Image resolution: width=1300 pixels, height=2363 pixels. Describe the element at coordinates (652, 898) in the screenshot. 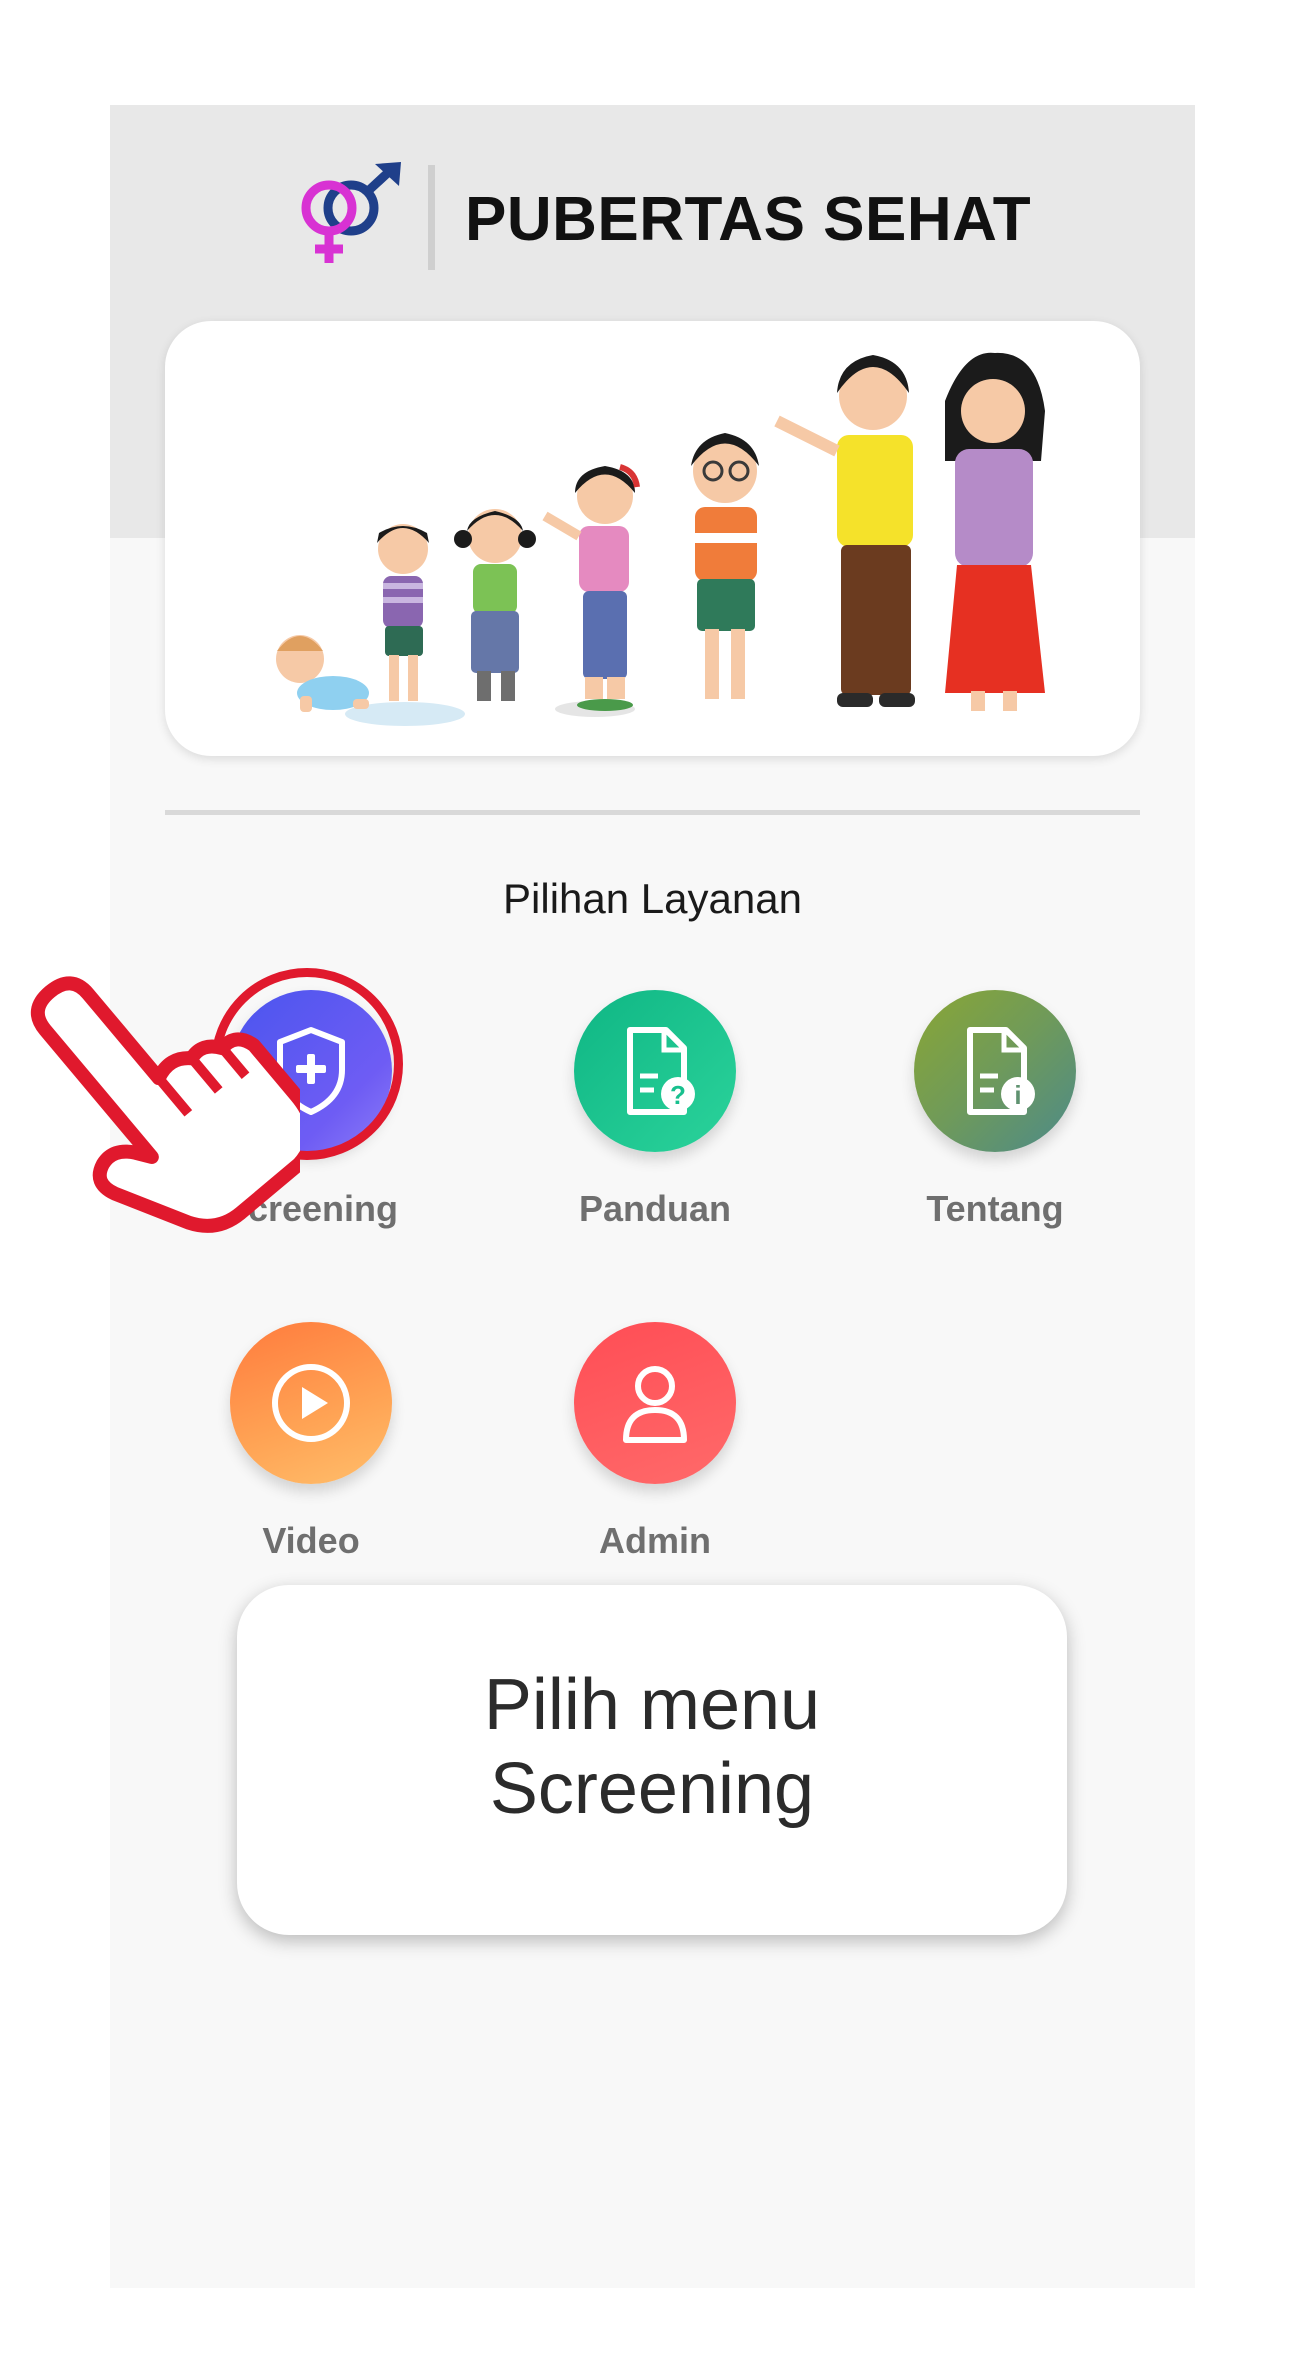

I see `section-title: Pilihan Layanan` at that location.